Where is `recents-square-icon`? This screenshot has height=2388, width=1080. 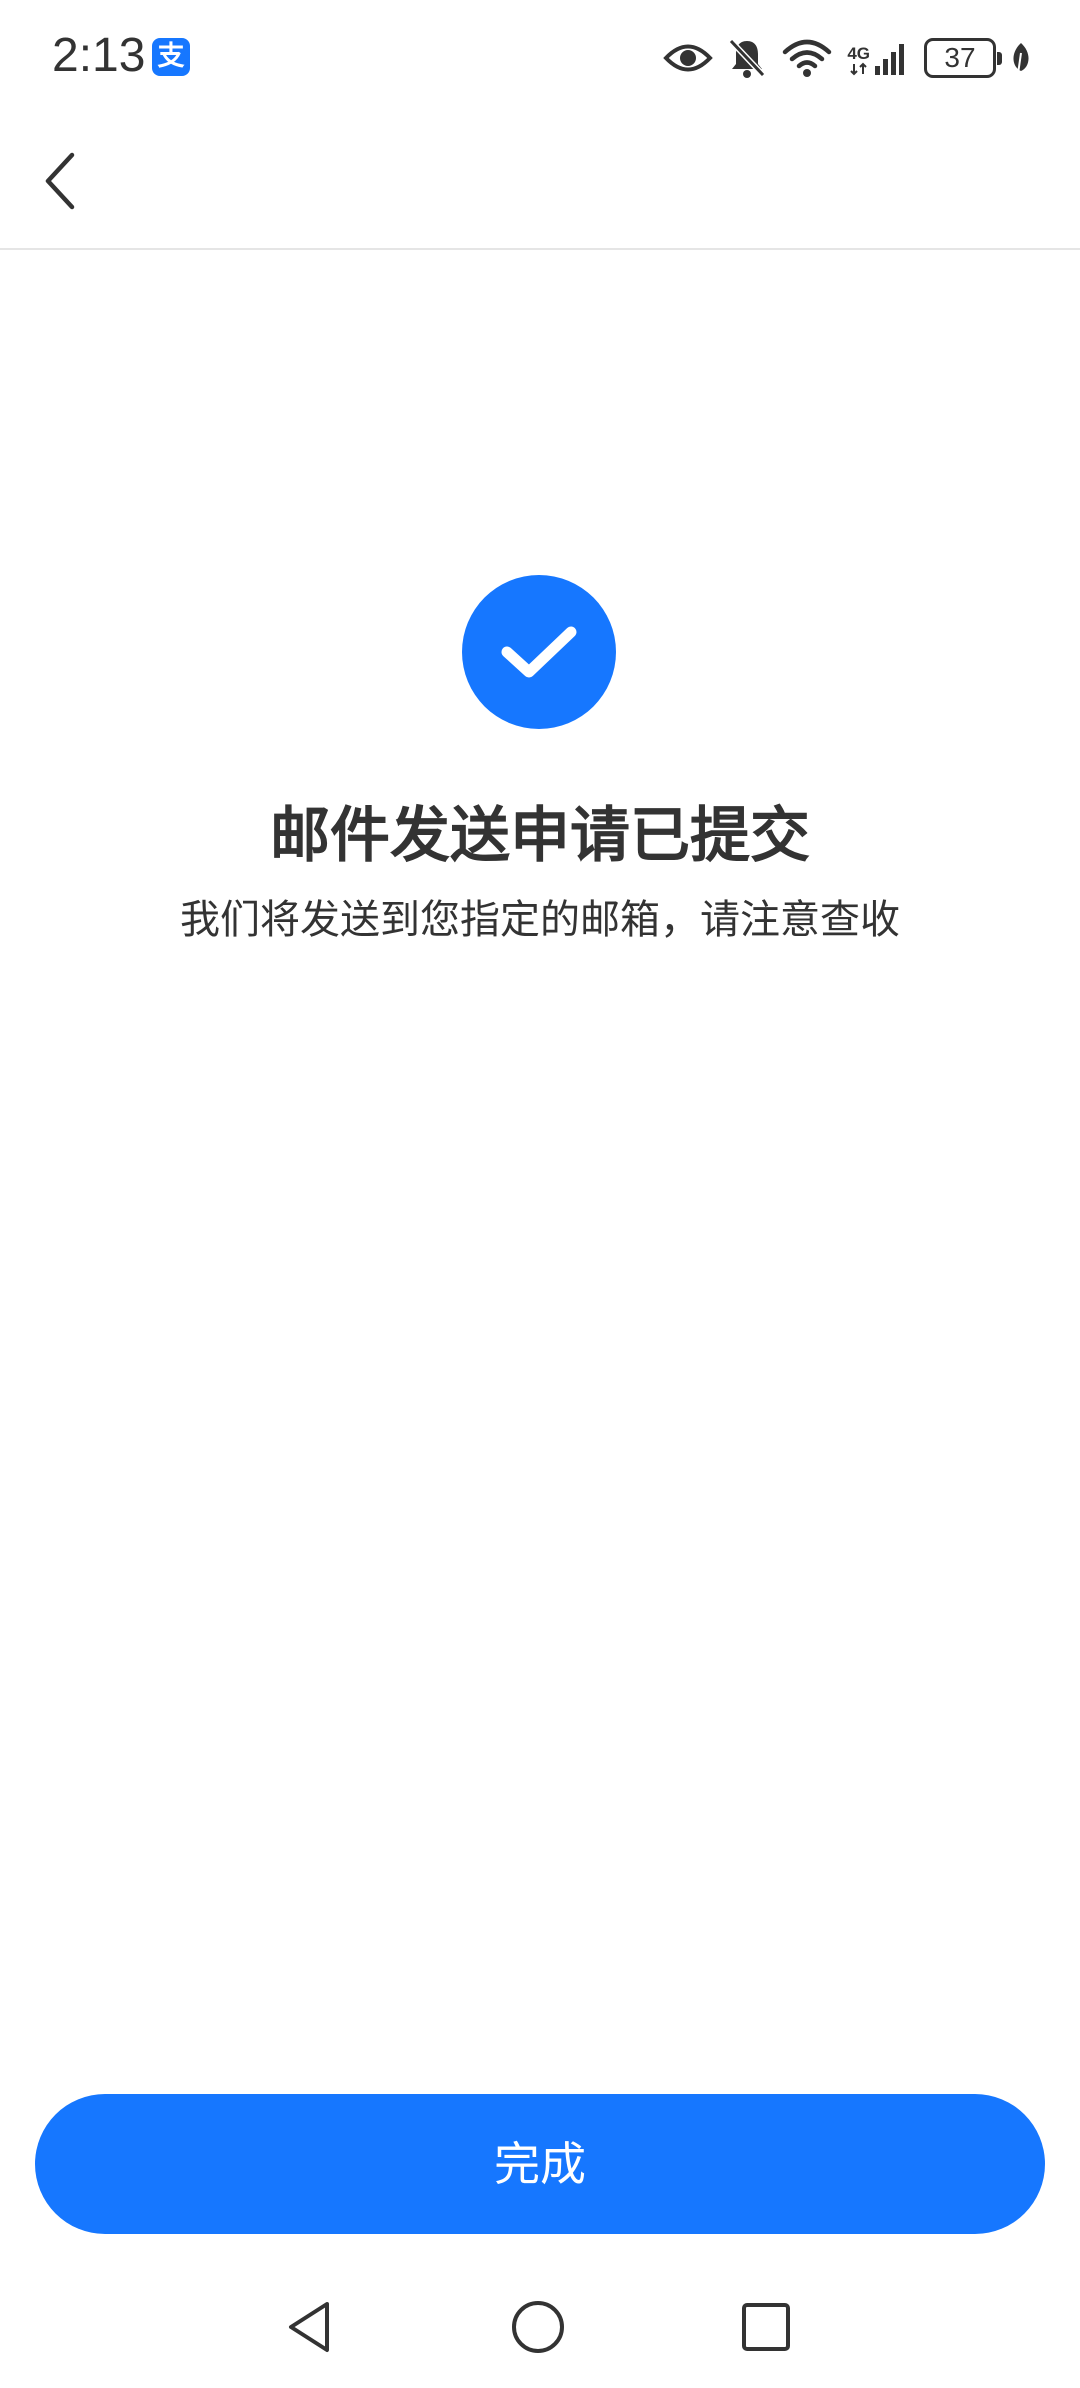
recents-square-icon is located at coordinates (766, 2329).